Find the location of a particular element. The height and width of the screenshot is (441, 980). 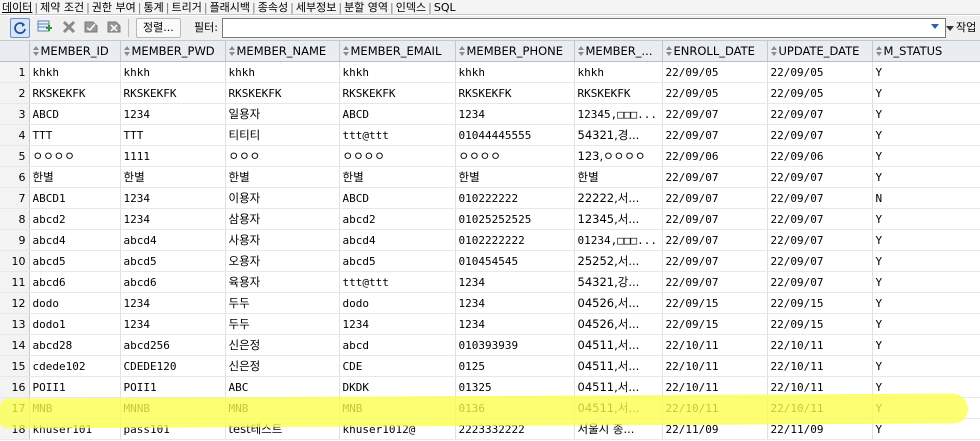

table-cell: CDE is located at coordinates (397, 366).